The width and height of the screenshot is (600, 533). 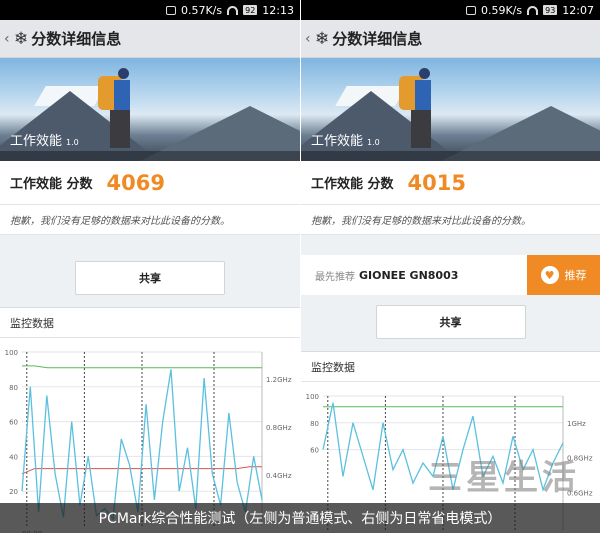 I want to click on recommend-device: GIONEE GN8003, so click(x=409, y=275).